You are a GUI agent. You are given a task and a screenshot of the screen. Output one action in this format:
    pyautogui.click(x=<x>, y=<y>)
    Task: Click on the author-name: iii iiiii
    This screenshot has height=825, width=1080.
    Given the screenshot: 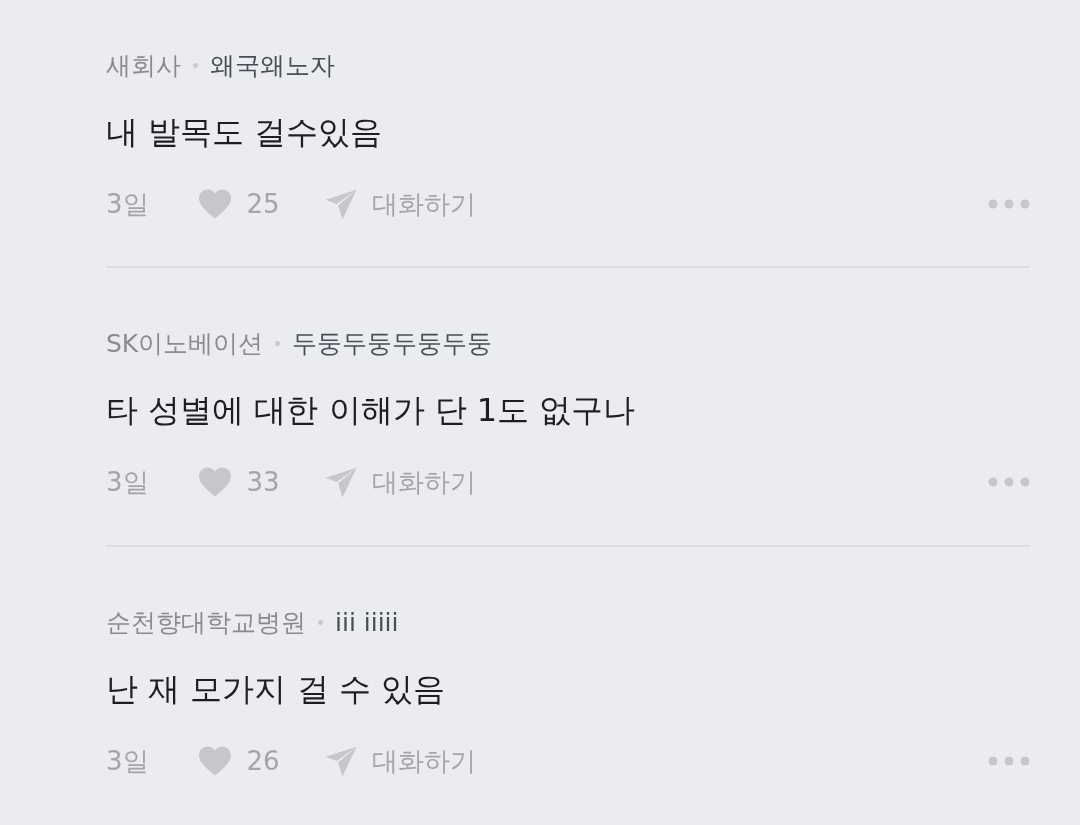 What is the action you would take?
    pyautogui.click(x=367, y=622)
    